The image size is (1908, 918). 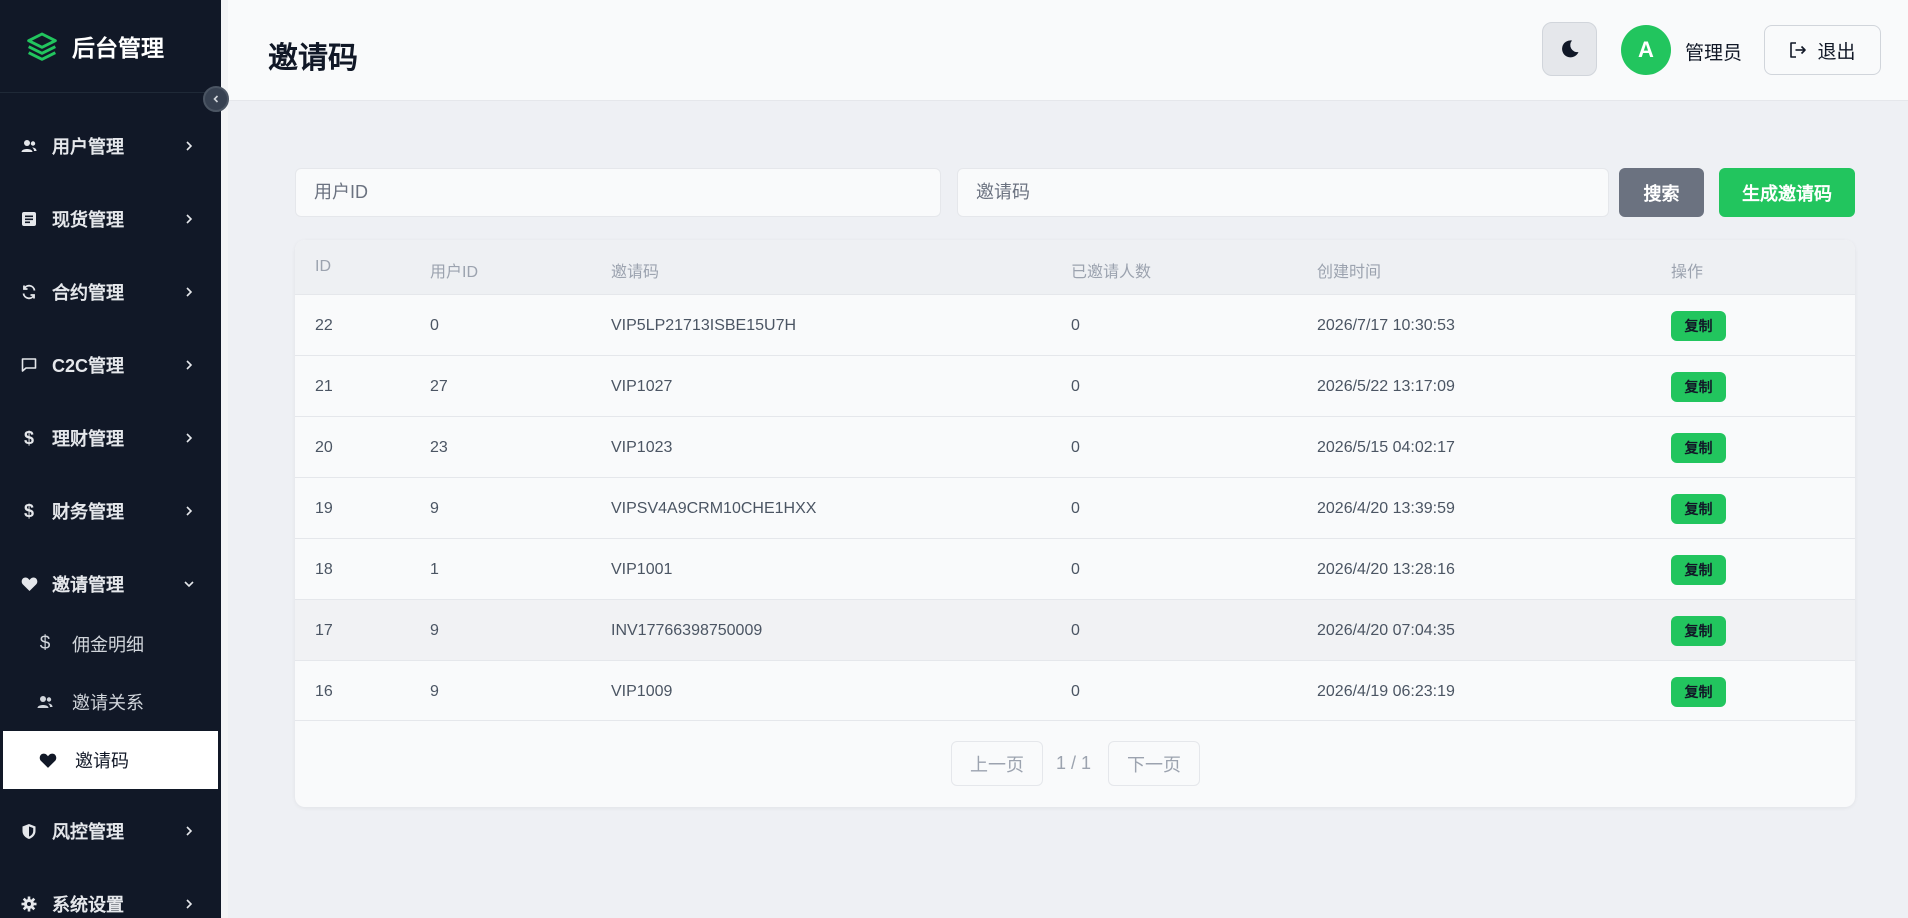 What do you see at coordinates (324, 569) in the screenshot?
I see `cell-id: 18` at bounding box center [324, 569].